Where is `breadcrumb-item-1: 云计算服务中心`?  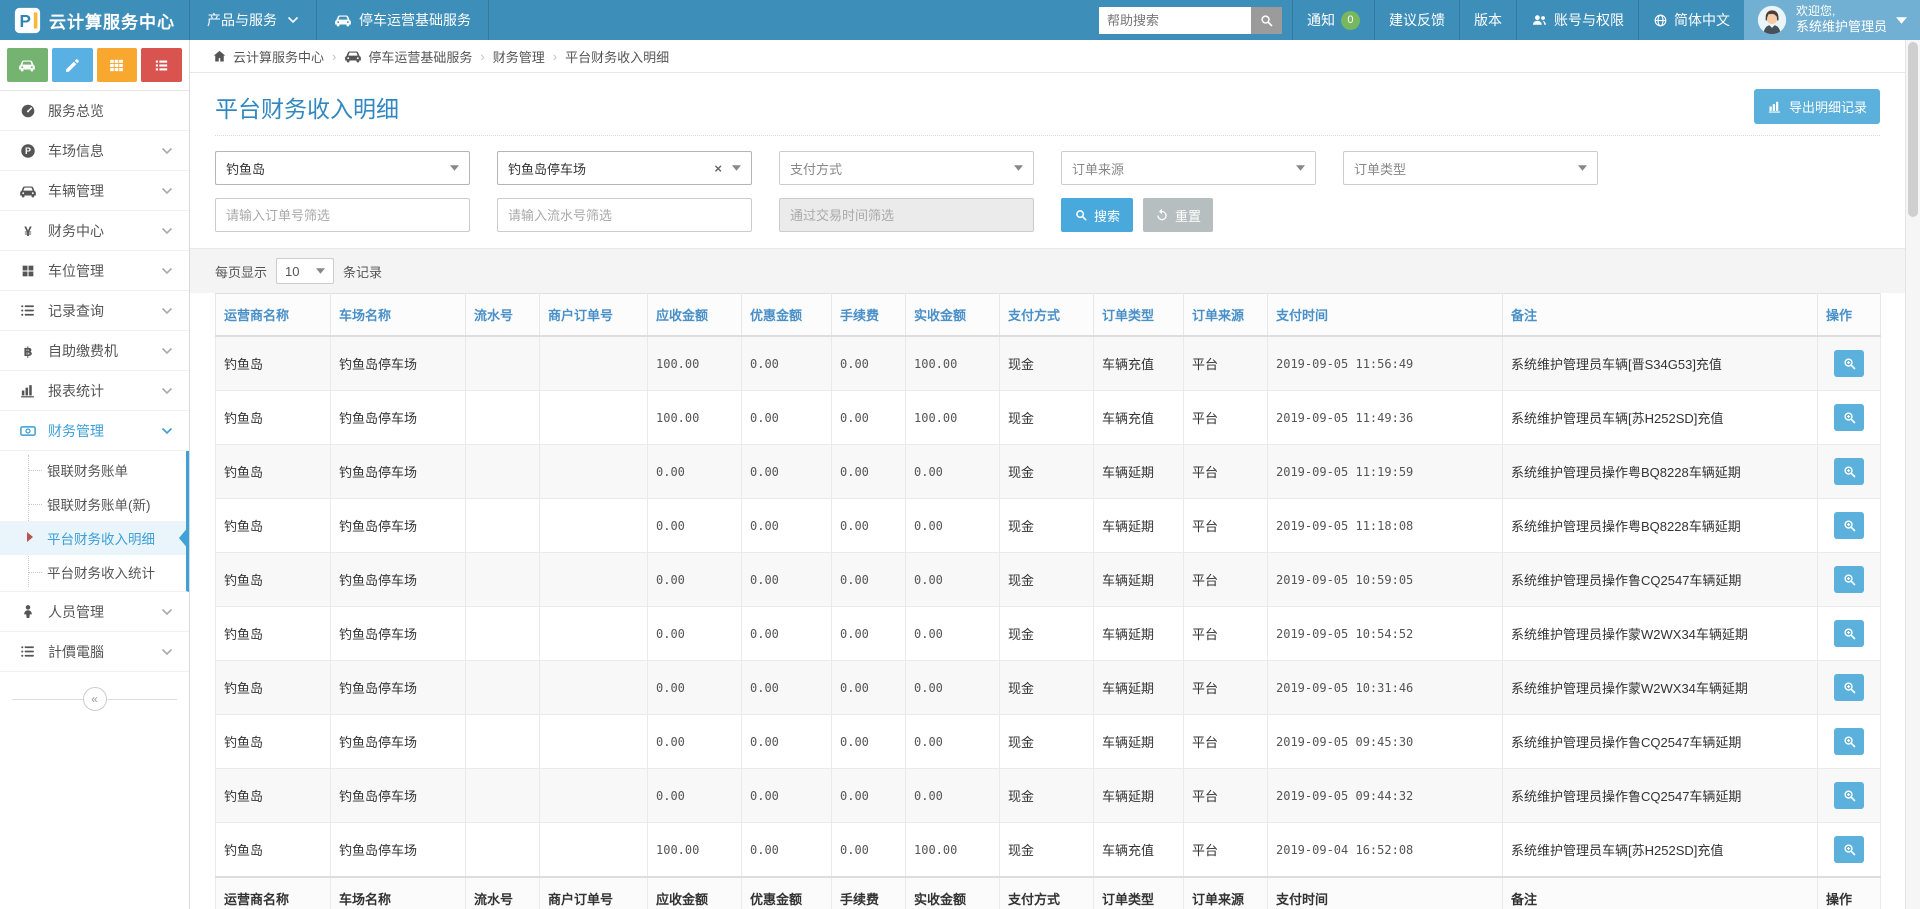 breadcrumb-item-1: 云计算服务中心 is located at coordinates (268, 56).